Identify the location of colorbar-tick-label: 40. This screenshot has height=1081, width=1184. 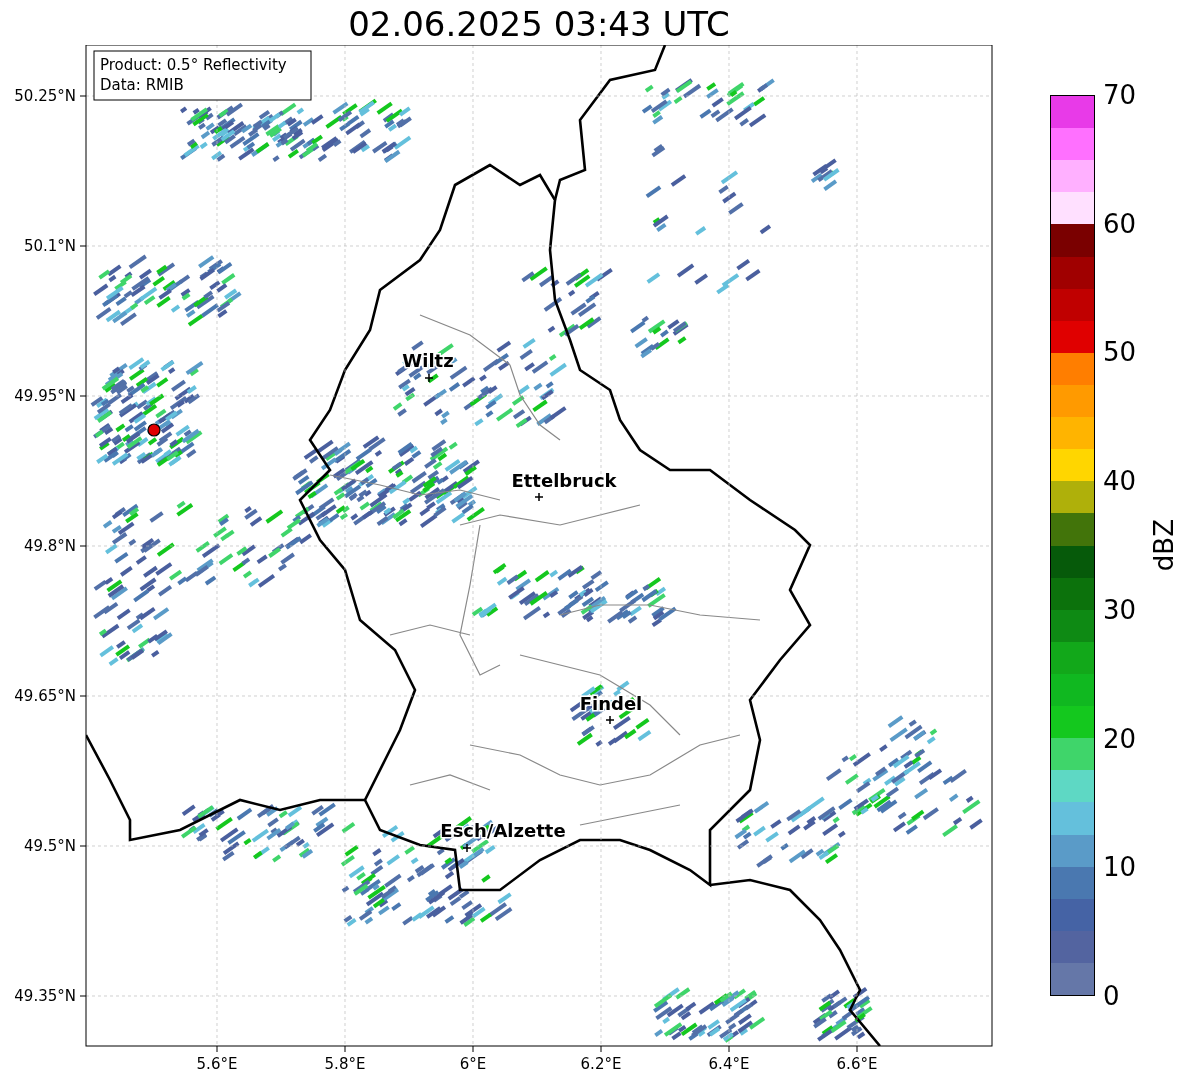
(1120, 481).